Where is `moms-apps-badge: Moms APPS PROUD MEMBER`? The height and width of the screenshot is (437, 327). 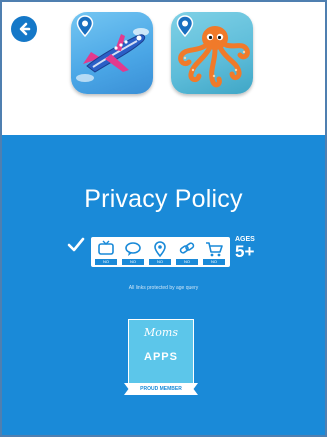
moms-apps-badge: Moms APPS PROUD MEMBER is located at coordinates (161, 362).